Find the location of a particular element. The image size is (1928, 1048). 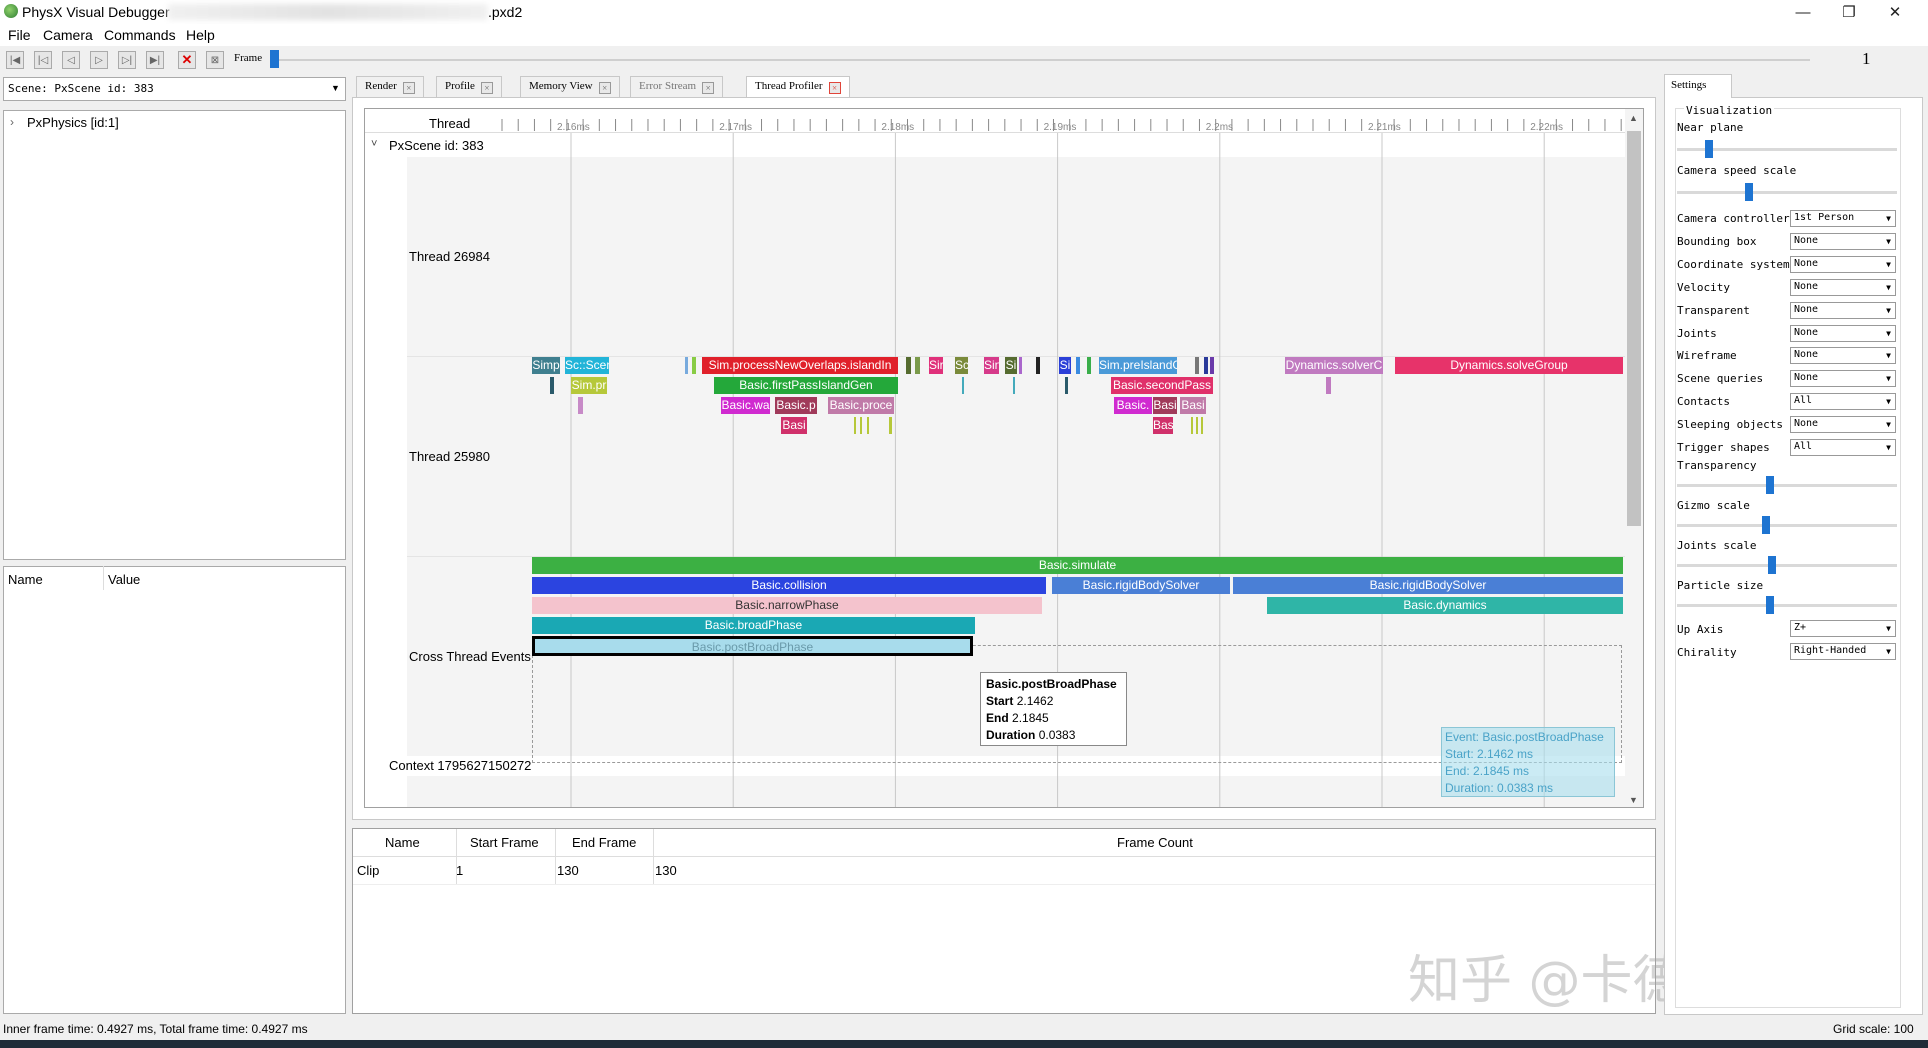

cross-event-broad-phase: Basic.broadPhase is located at coordinates (753, 625).